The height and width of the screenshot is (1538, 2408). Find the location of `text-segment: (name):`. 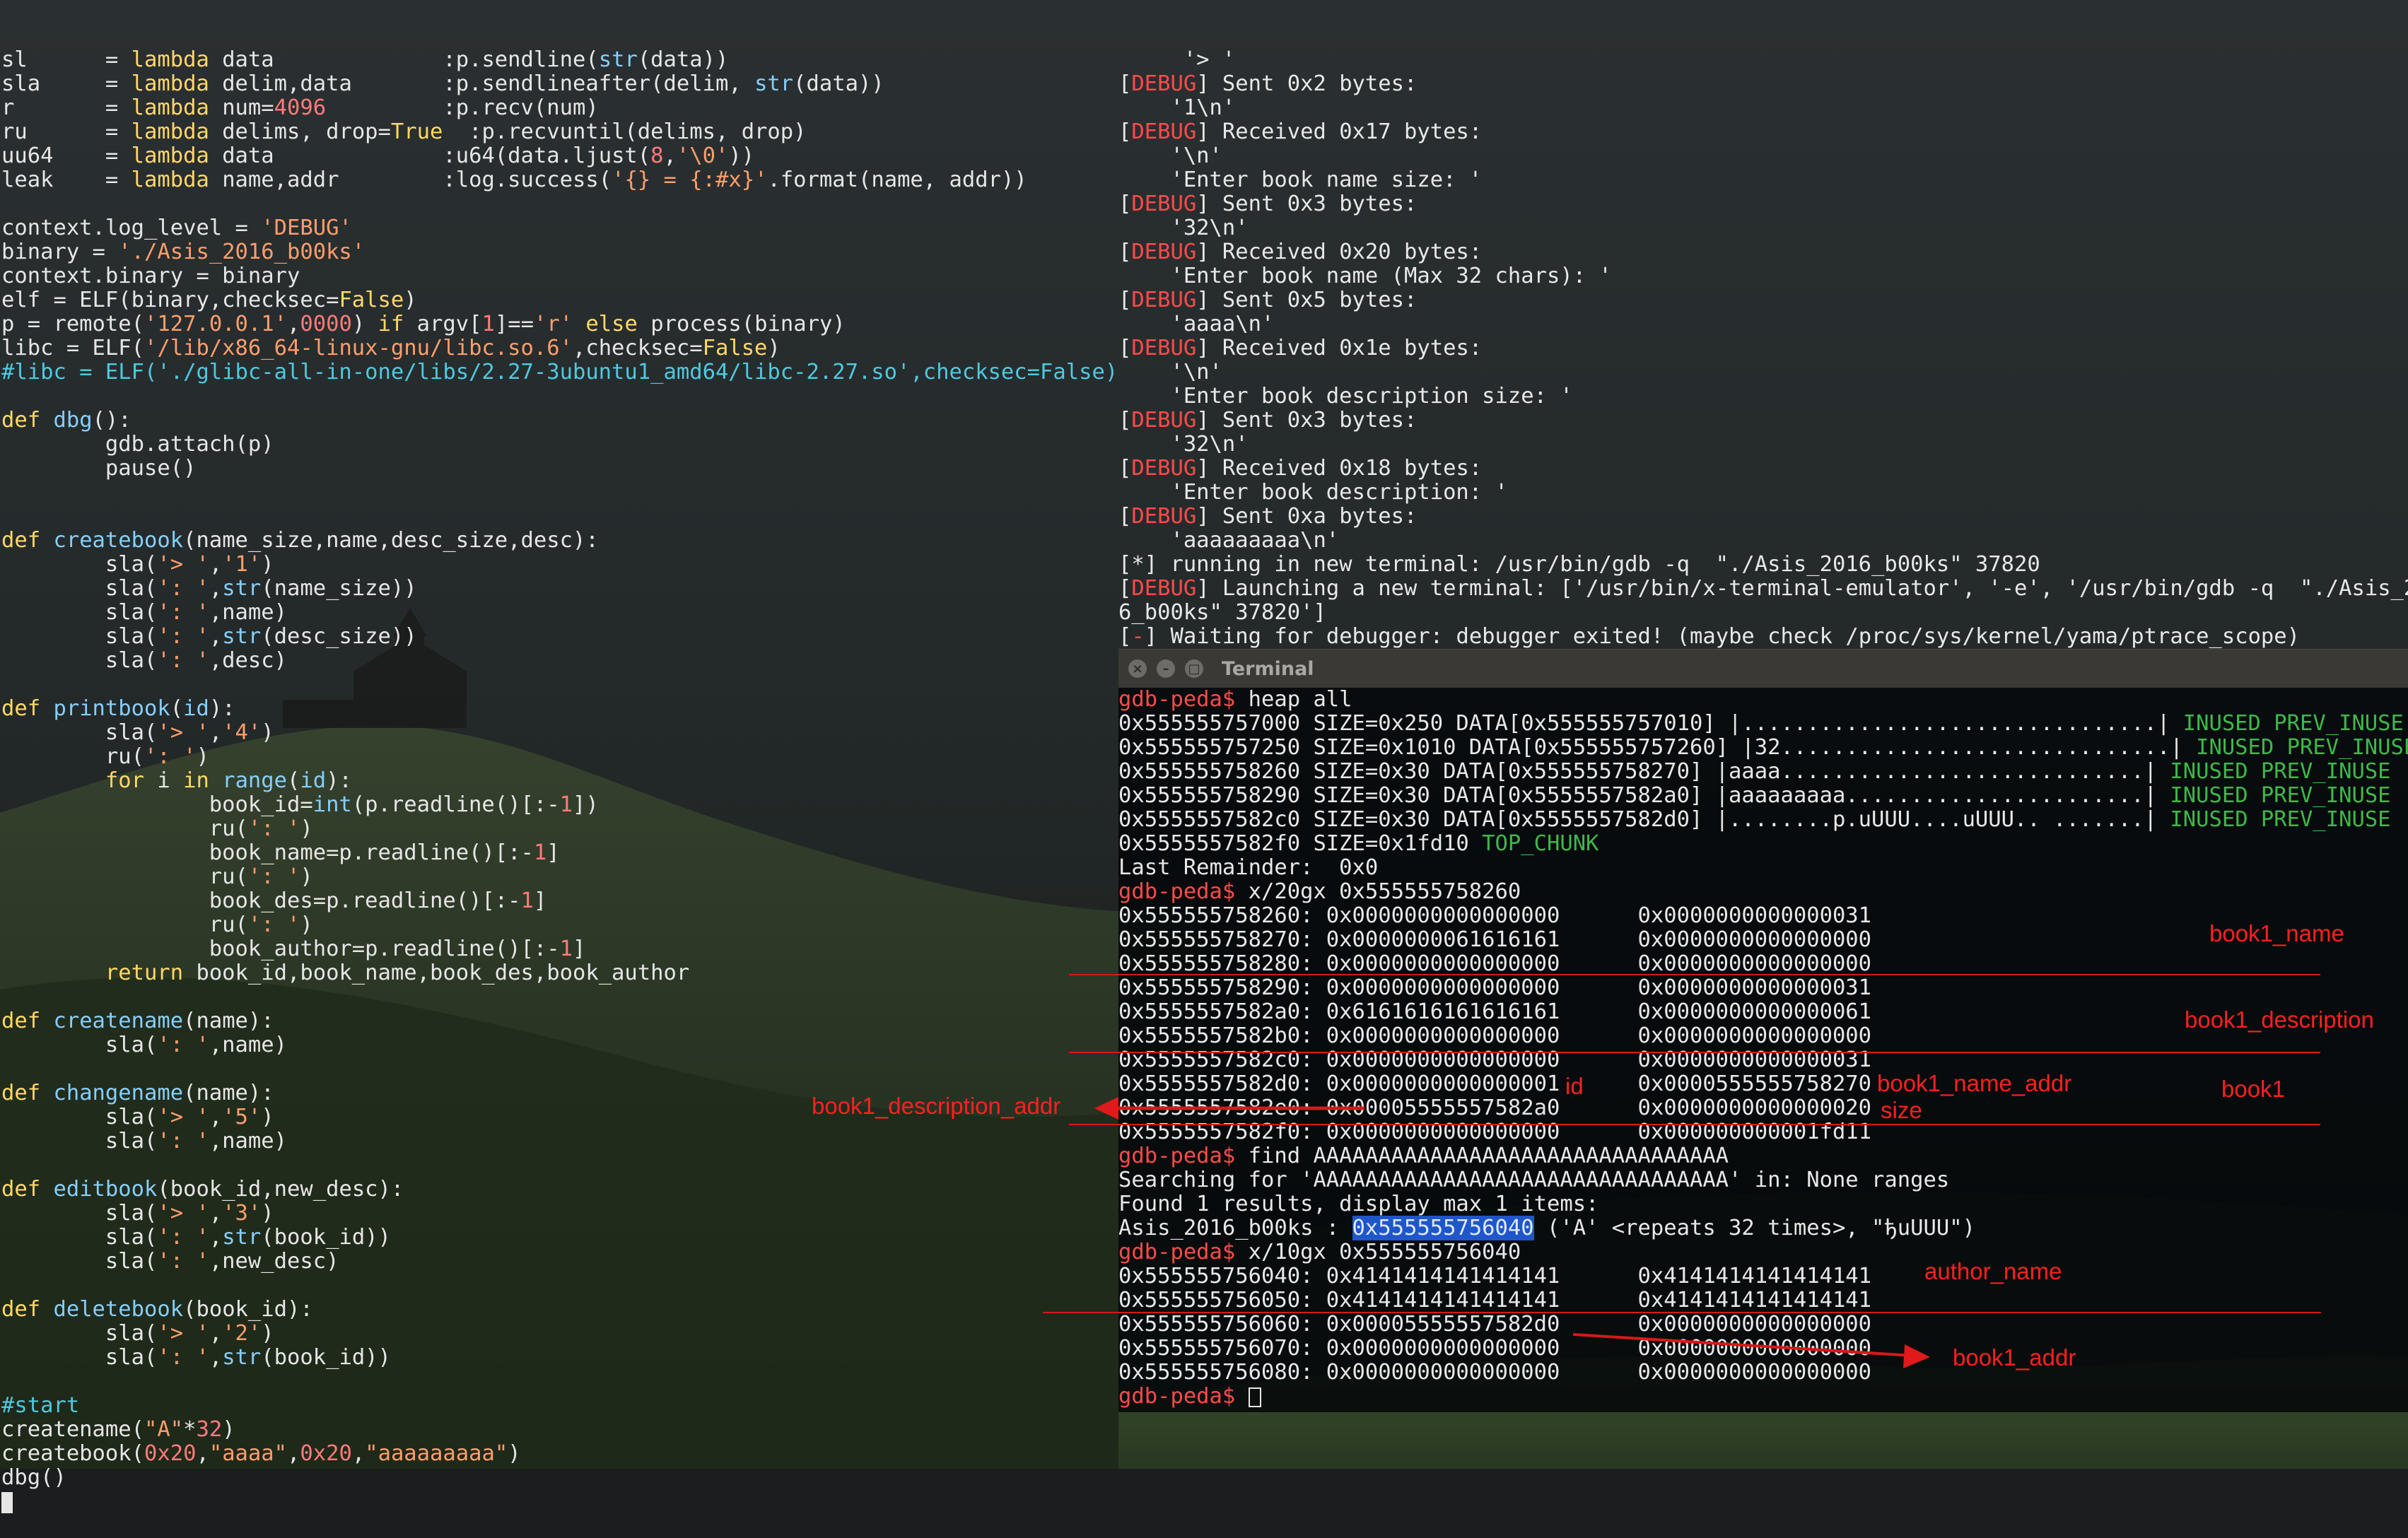

text-segment: (name): is located at coordinates (228, 1093).